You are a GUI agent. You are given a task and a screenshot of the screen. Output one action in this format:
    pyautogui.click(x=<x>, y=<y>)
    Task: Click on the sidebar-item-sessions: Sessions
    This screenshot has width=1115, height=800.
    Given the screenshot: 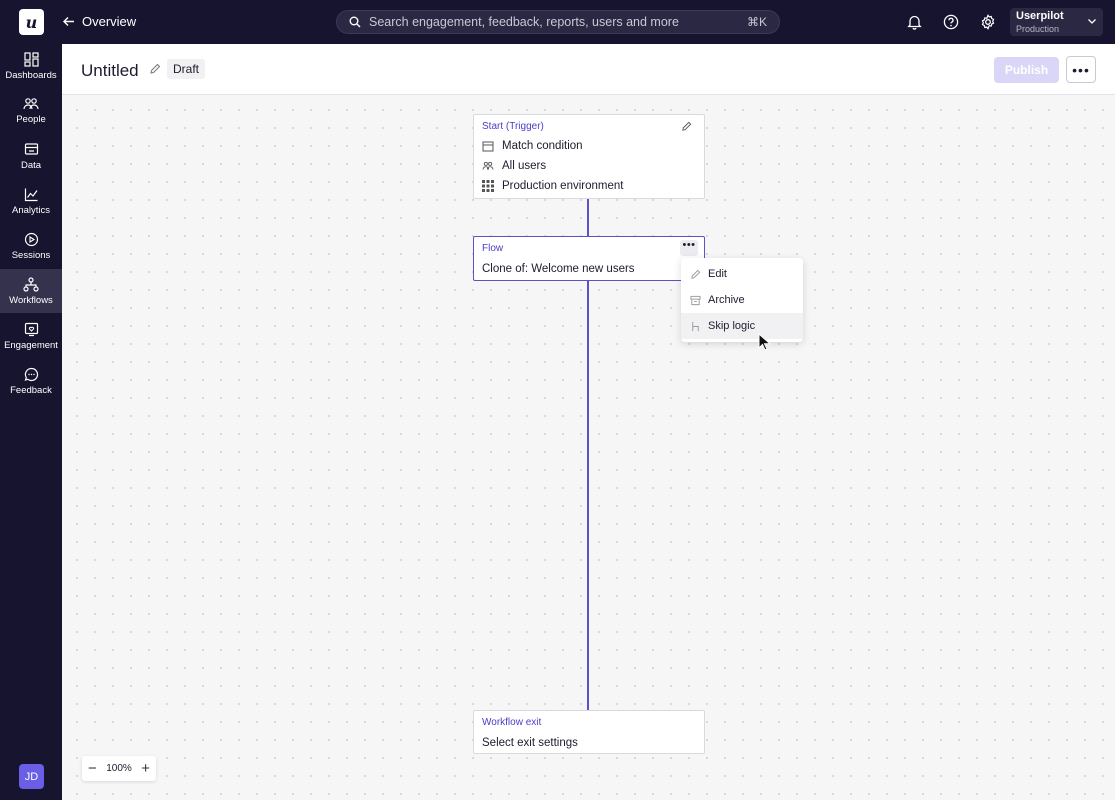 What is the action you would take?
    pyautogui.click(x=31, y=246)
    